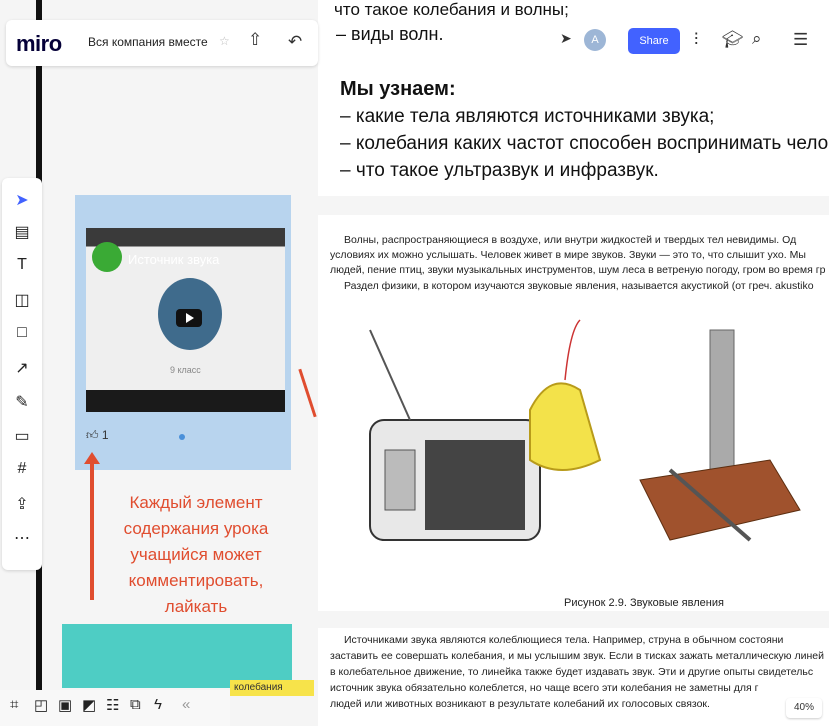 The width and height of the screenshot is (829, 726). What do you see at coordinates (720, 500) in the screenshot?
I see `resonator-box` at bounding box center [720, 500].